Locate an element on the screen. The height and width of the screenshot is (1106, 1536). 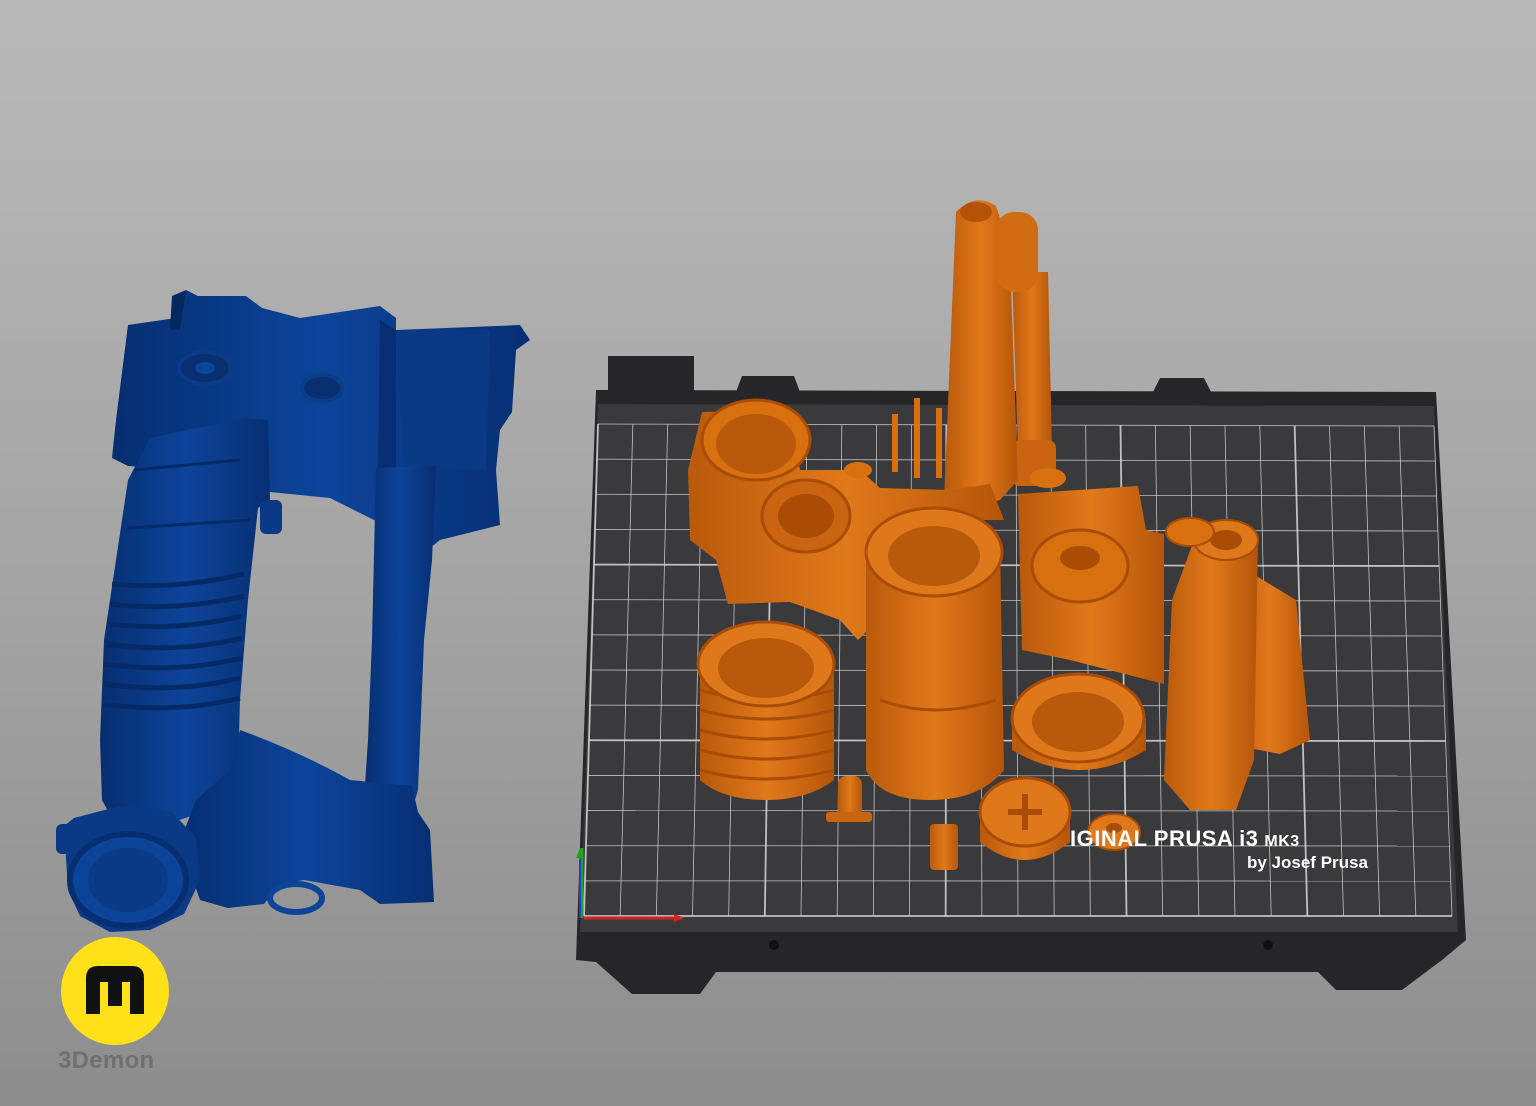
part-tiny-block is located at coordinates (944, 847).